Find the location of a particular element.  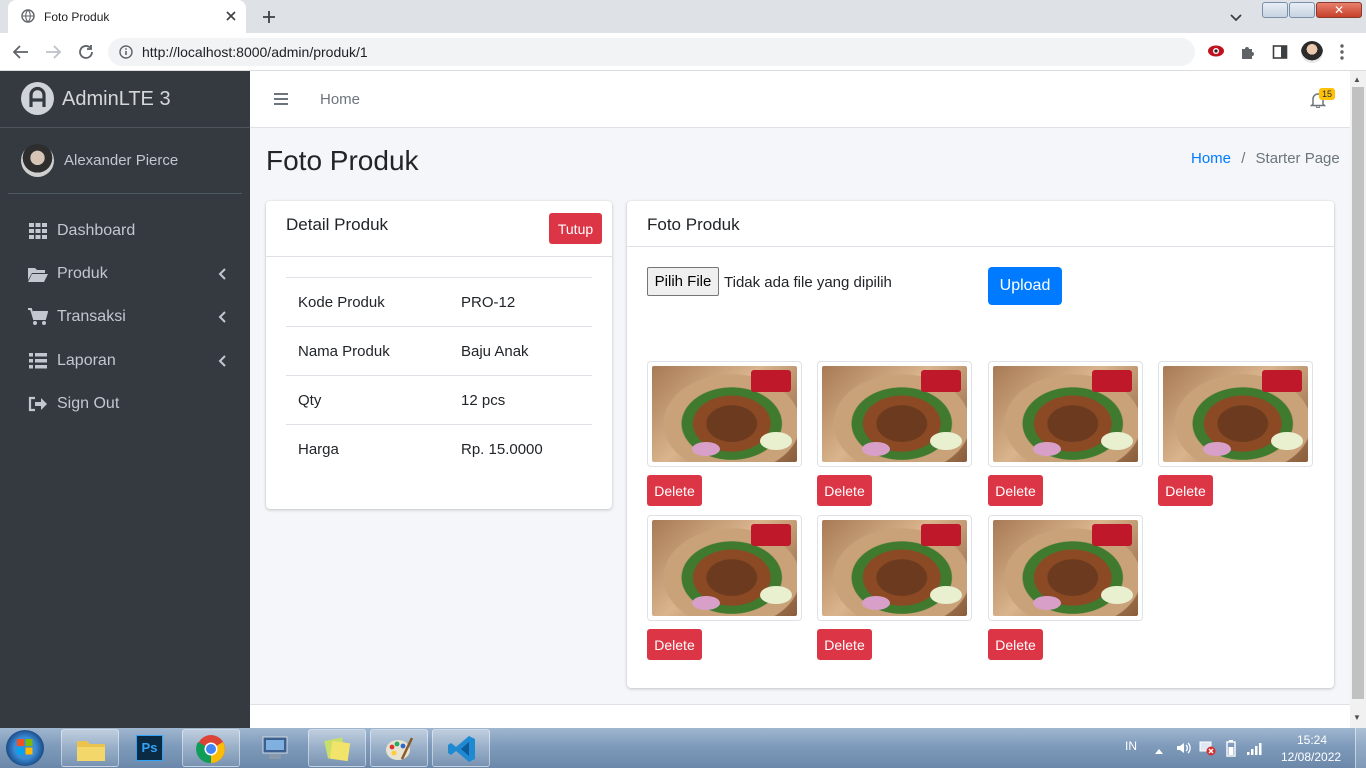

sidebar-item-transaksi: Transaksi is located at coordinates (125, 317).